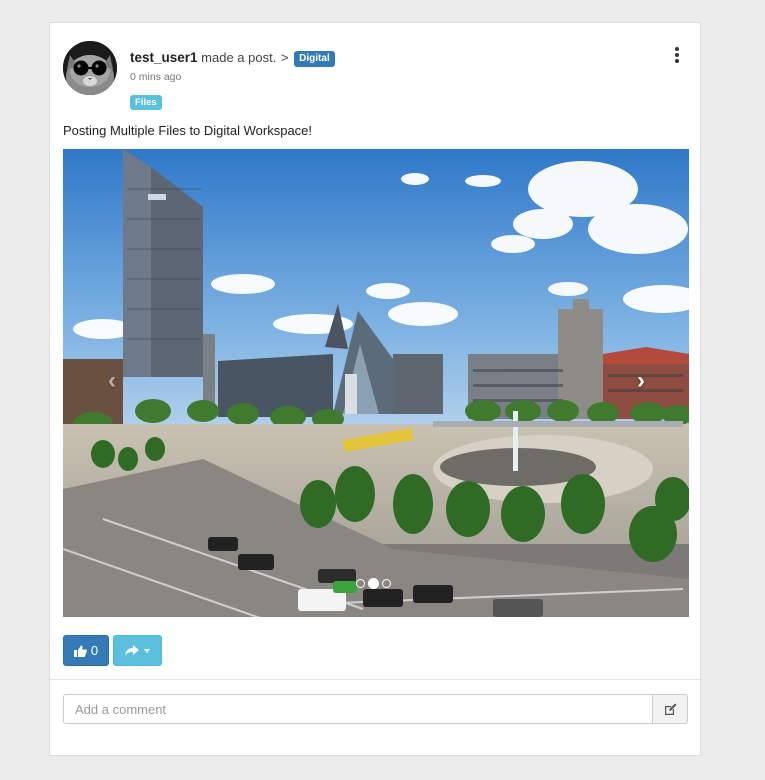 This screenshot has height=780, width=765. I want to click on avatar, so click(90, 68).